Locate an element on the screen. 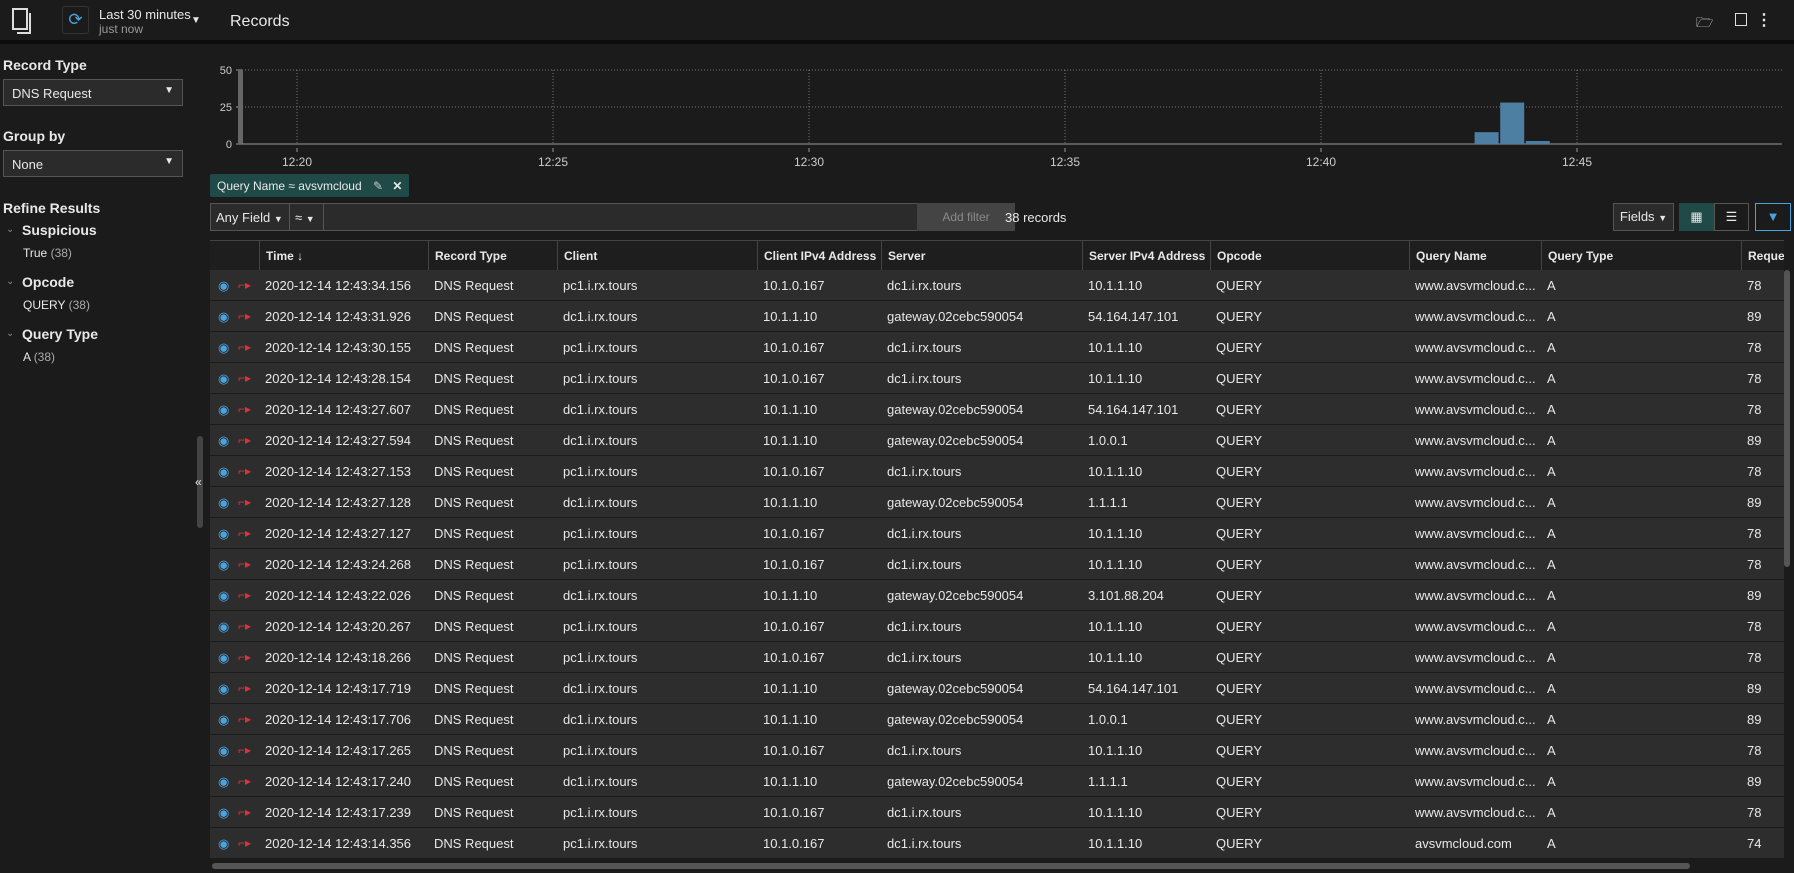 The width and height of the screenshot is (1794, 873). save-icon is located at coordinates (1741, 19).